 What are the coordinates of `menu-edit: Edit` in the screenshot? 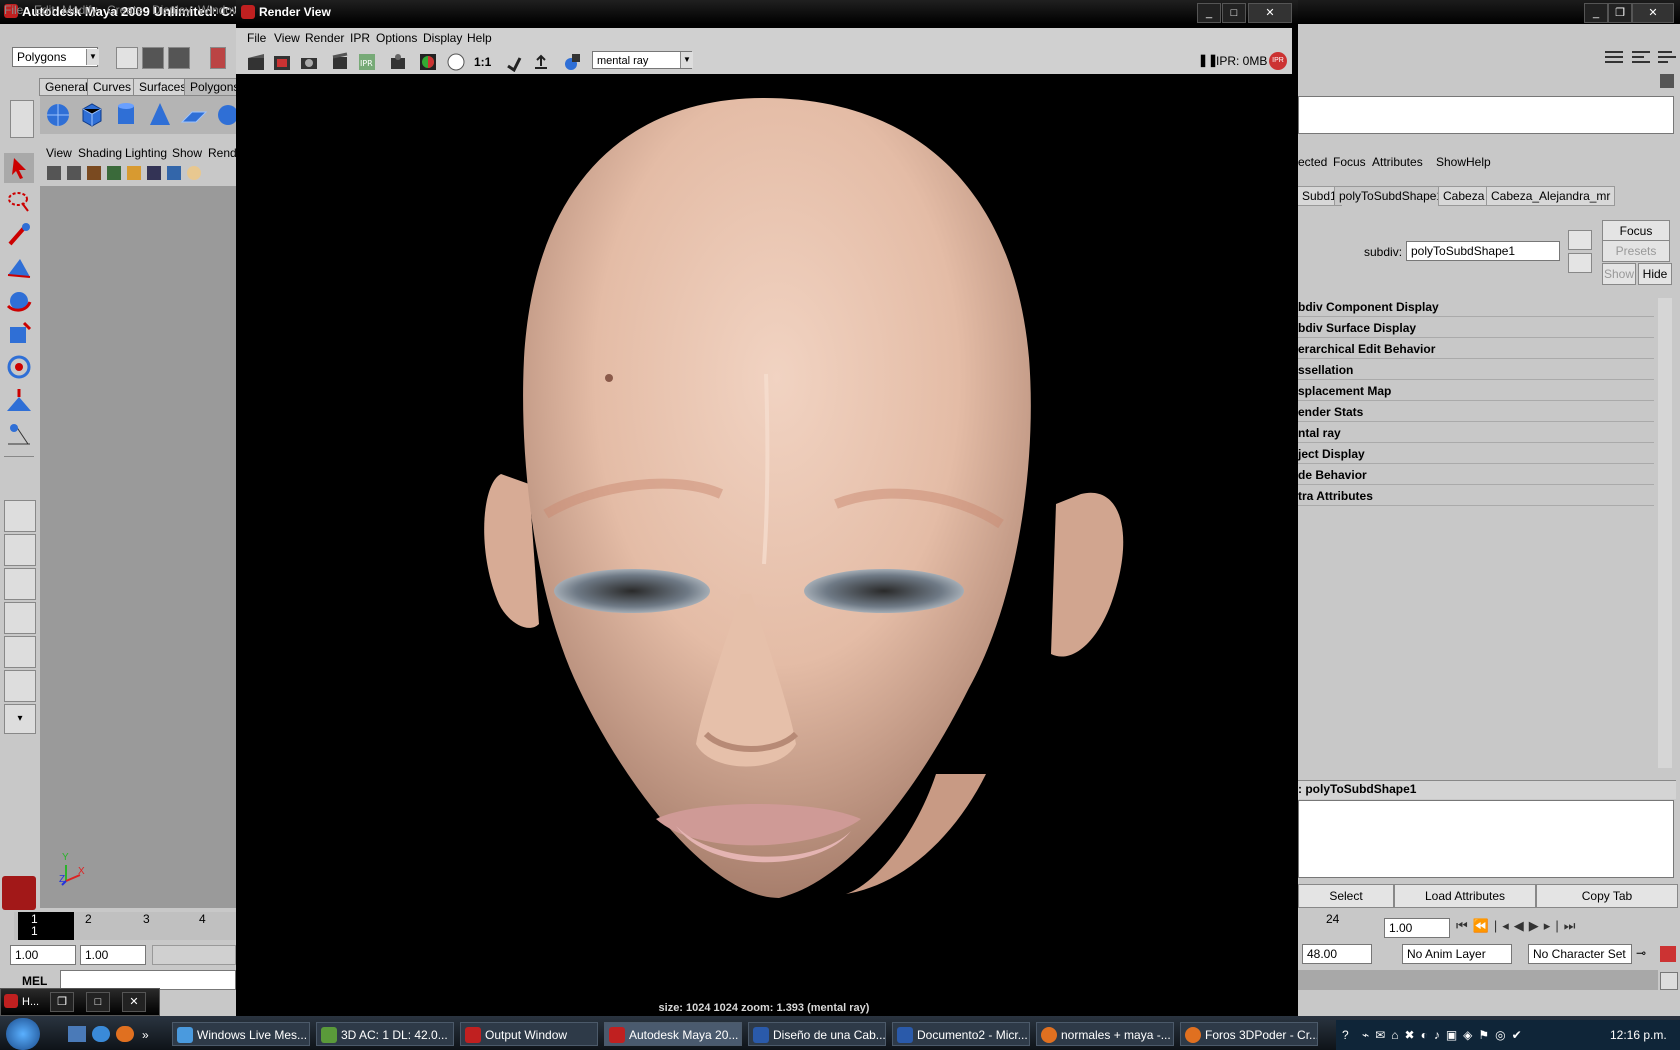 It's located at (44, 10).